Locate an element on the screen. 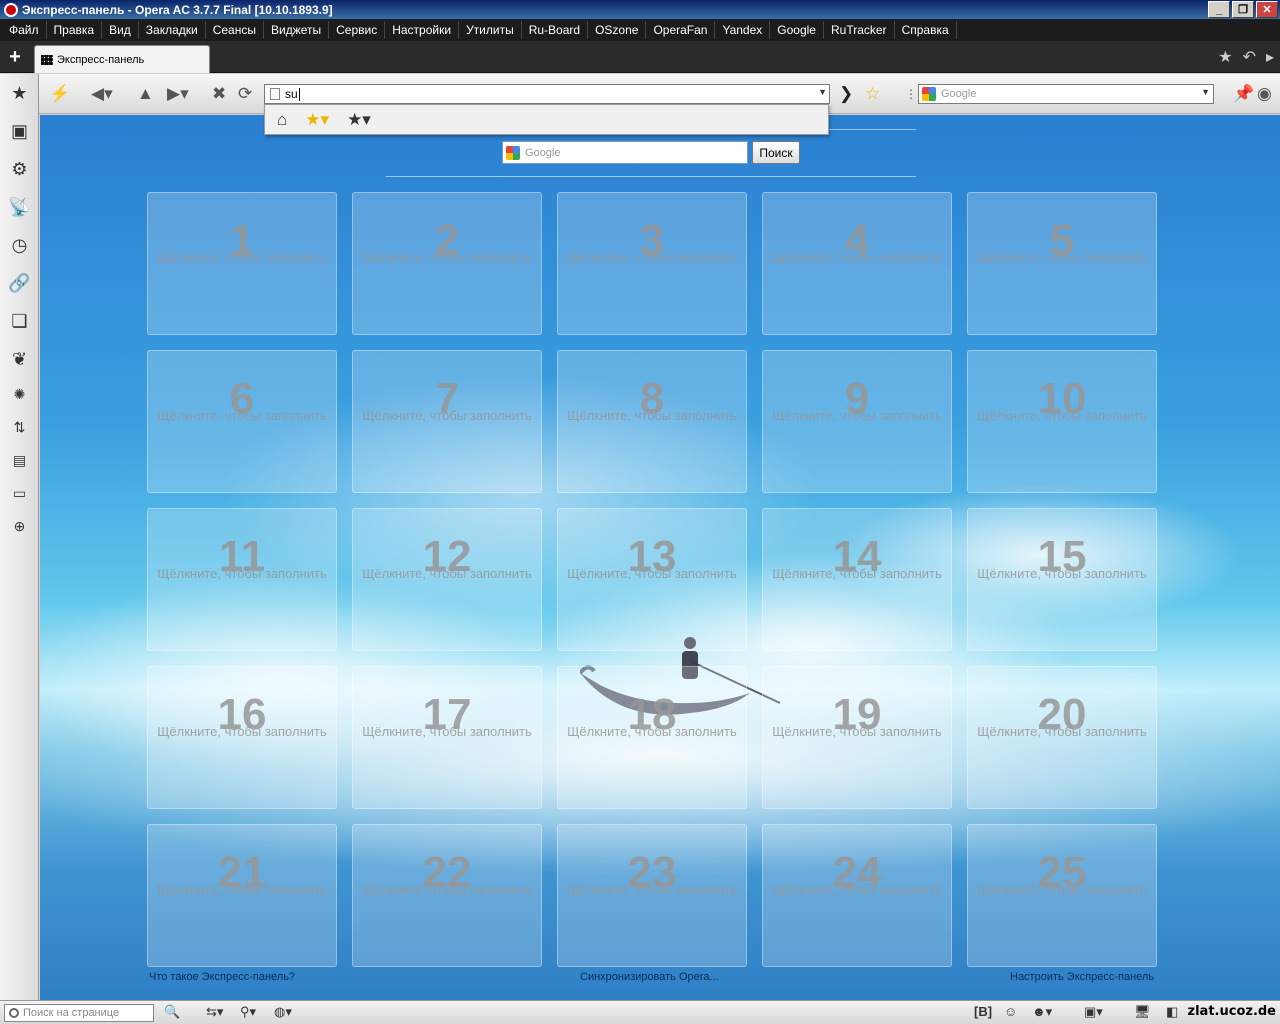 The width and height of the screenshot is (1280, 1024). menu-item: Сеансы is located at coordinates (235, 30).